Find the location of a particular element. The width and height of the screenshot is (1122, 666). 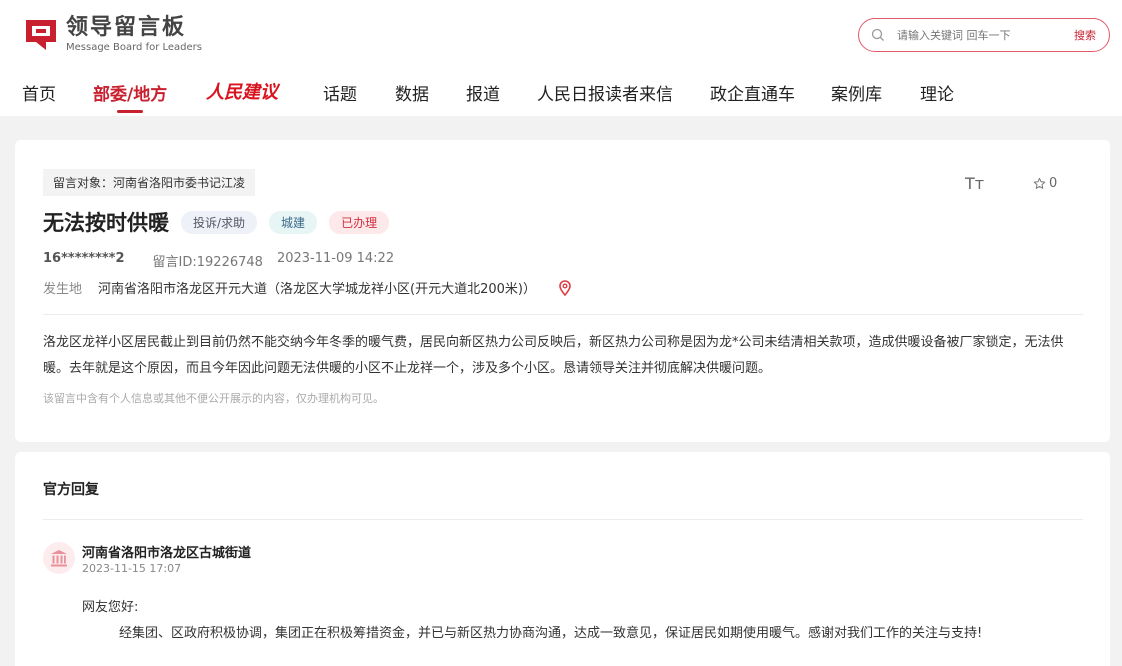

nav-item-reader-letters: 人民日报读者来信 is located at coordinates (605, 92).